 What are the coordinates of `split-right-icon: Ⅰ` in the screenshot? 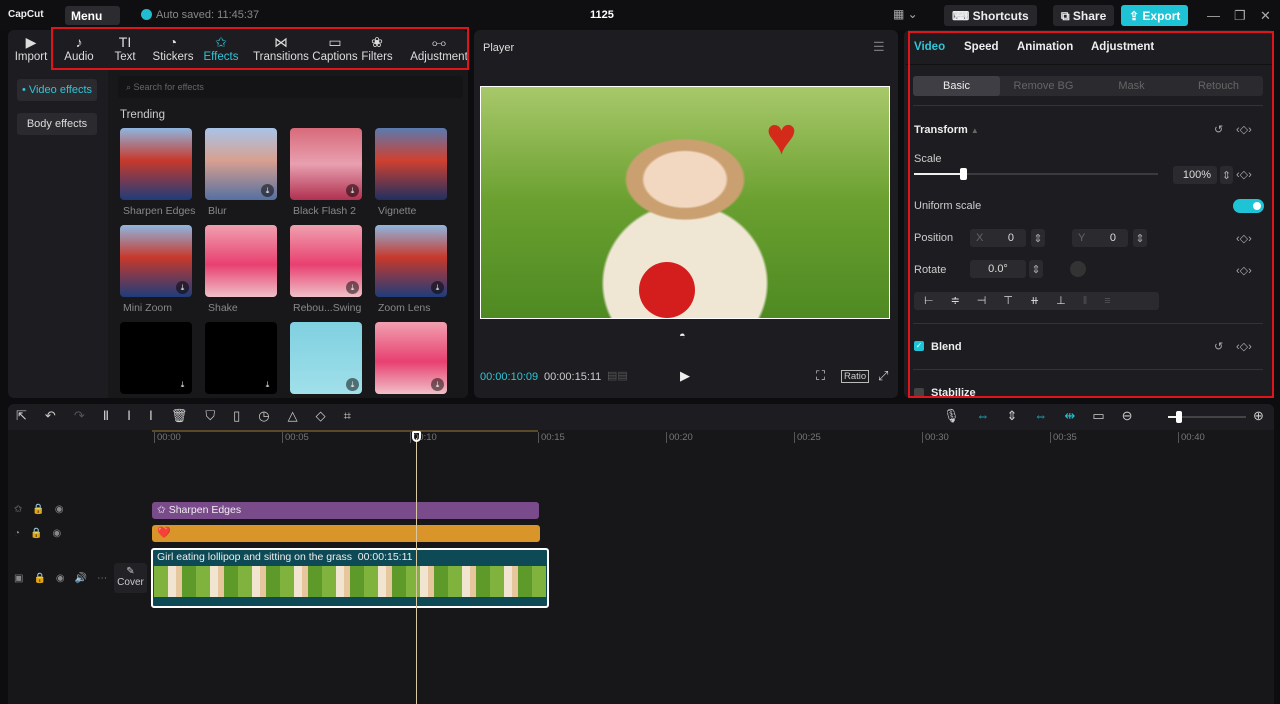 It's located at (159, 415).